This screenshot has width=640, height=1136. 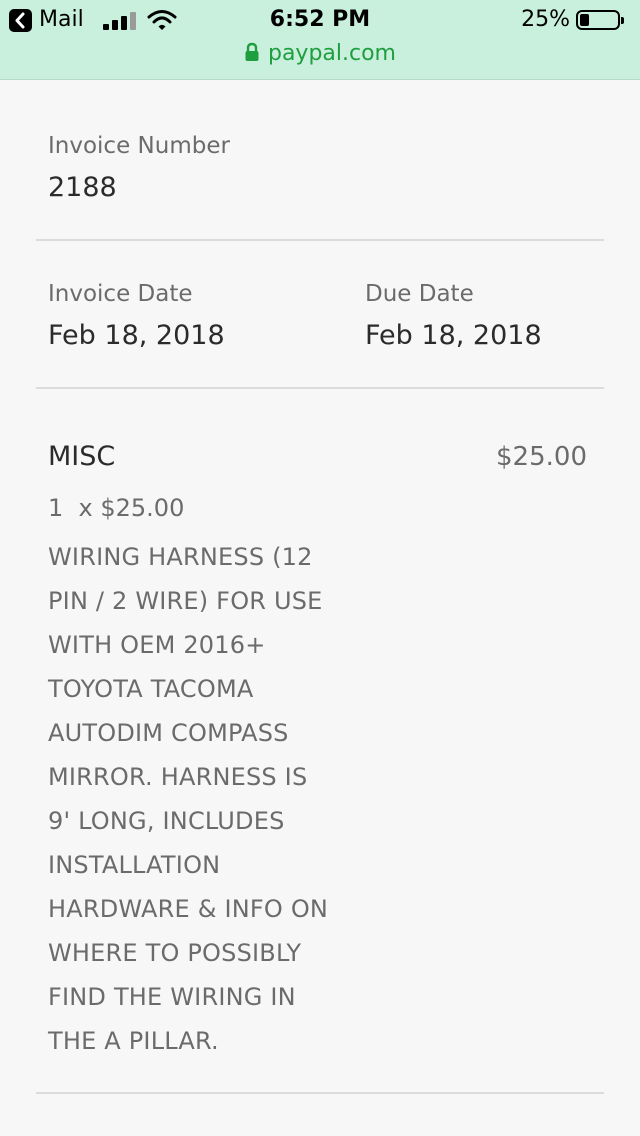 I want to click on status-bar: Mail 6:52 PM 25% paypal.com, so click(x=320, y=40).